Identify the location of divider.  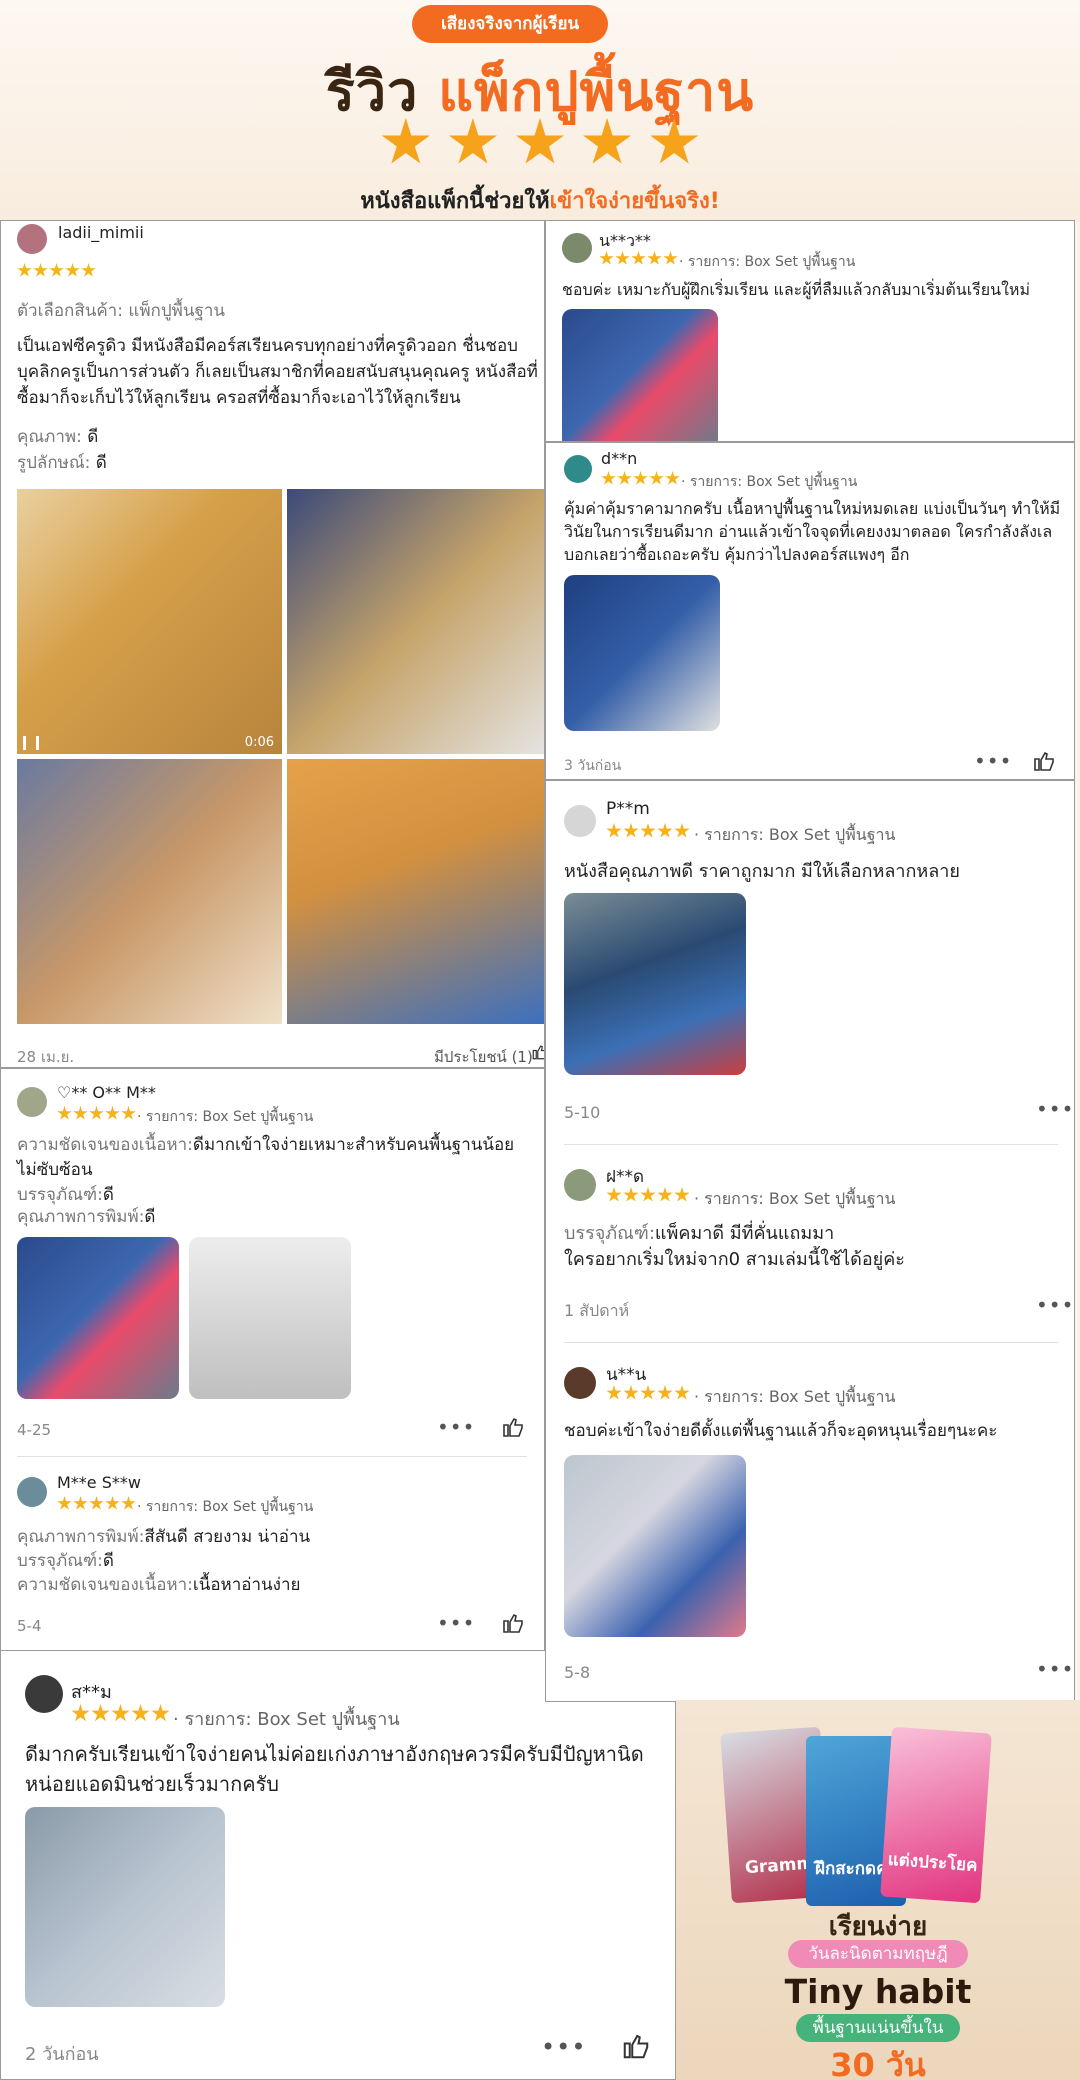
(811, 1144).